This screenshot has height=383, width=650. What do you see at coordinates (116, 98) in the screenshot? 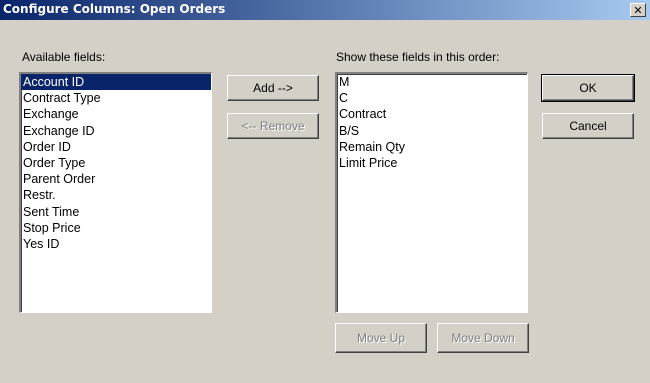
I see `available-field-item: Contract Type` at bounding box center [116, 98].